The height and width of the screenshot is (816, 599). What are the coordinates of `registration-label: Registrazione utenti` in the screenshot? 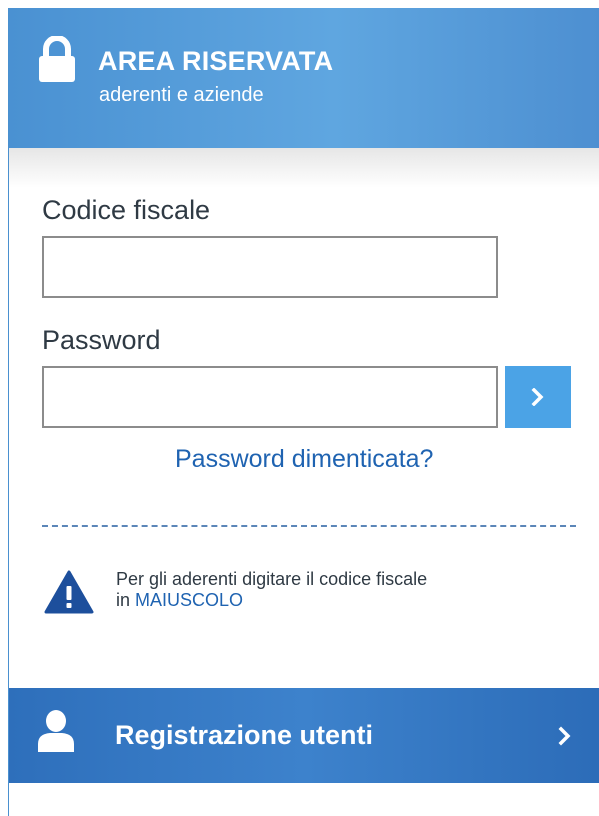 It's located at (244, 735).